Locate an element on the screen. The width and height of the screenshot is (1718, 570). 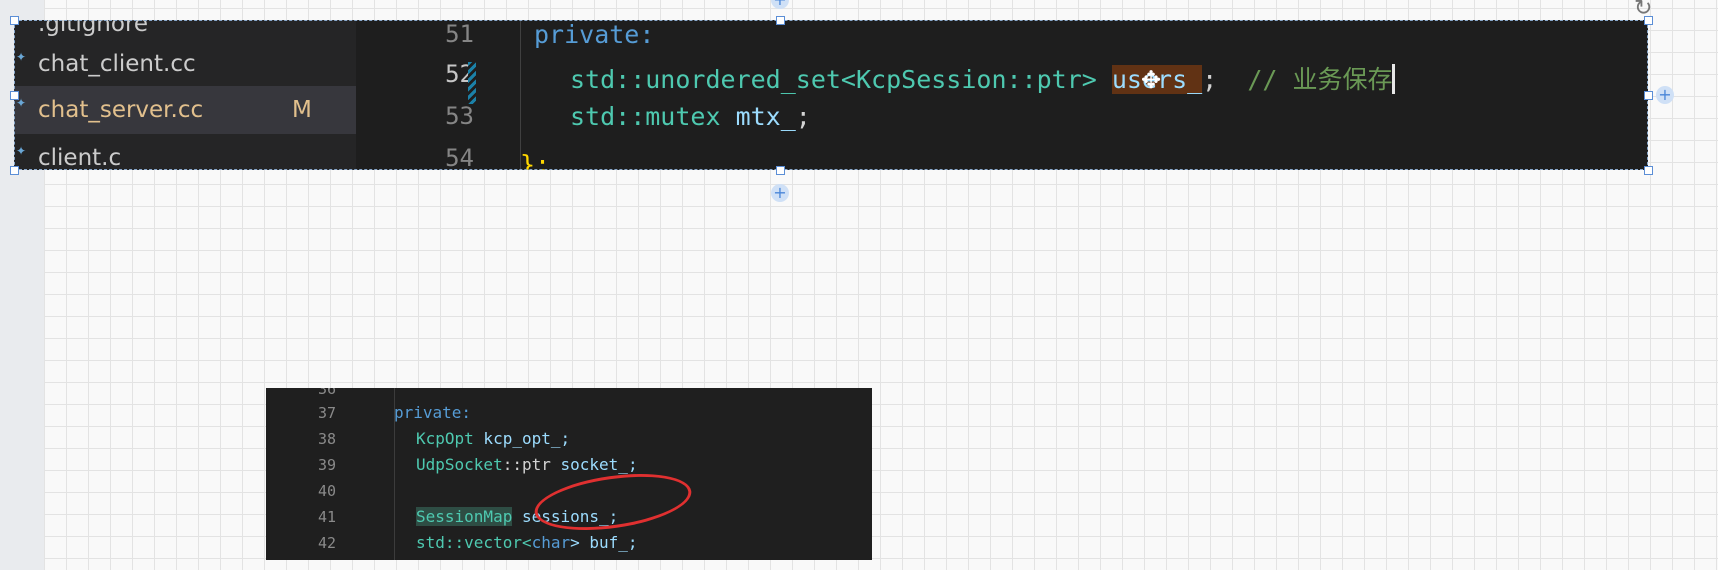
resize-handle-t is located at coordinates (780, 20).